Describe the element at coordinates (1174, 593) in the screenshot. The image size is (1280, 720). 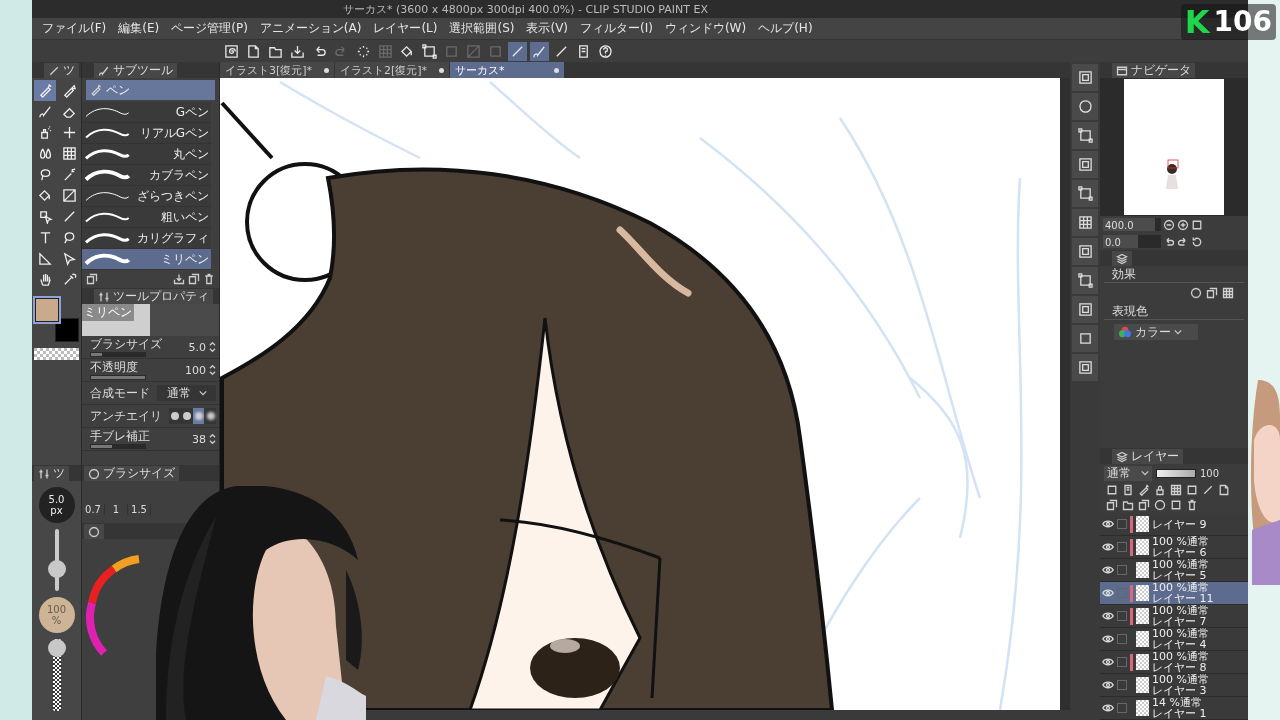
I see `layer-row: 100 %通常 レイヤー 11` at that location.